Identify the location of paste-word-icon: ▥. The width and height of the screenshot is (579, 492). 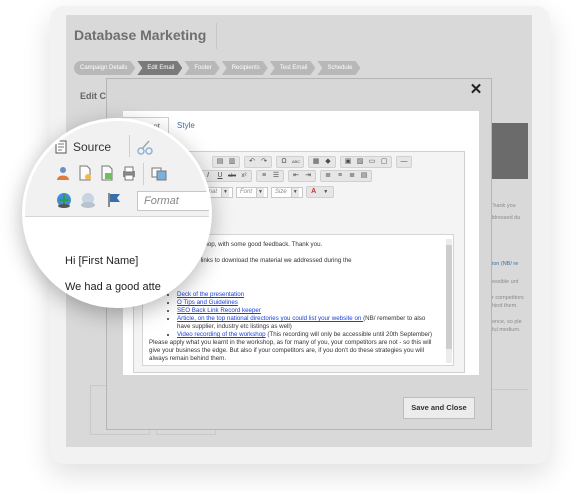
(232, 162).